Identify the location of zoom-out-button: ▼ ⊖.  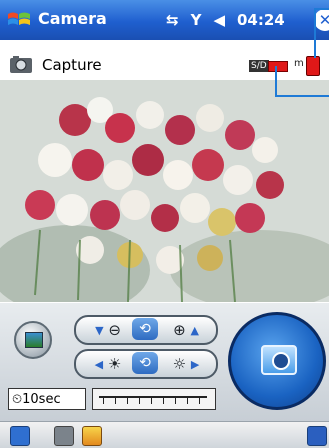
(108, 330).